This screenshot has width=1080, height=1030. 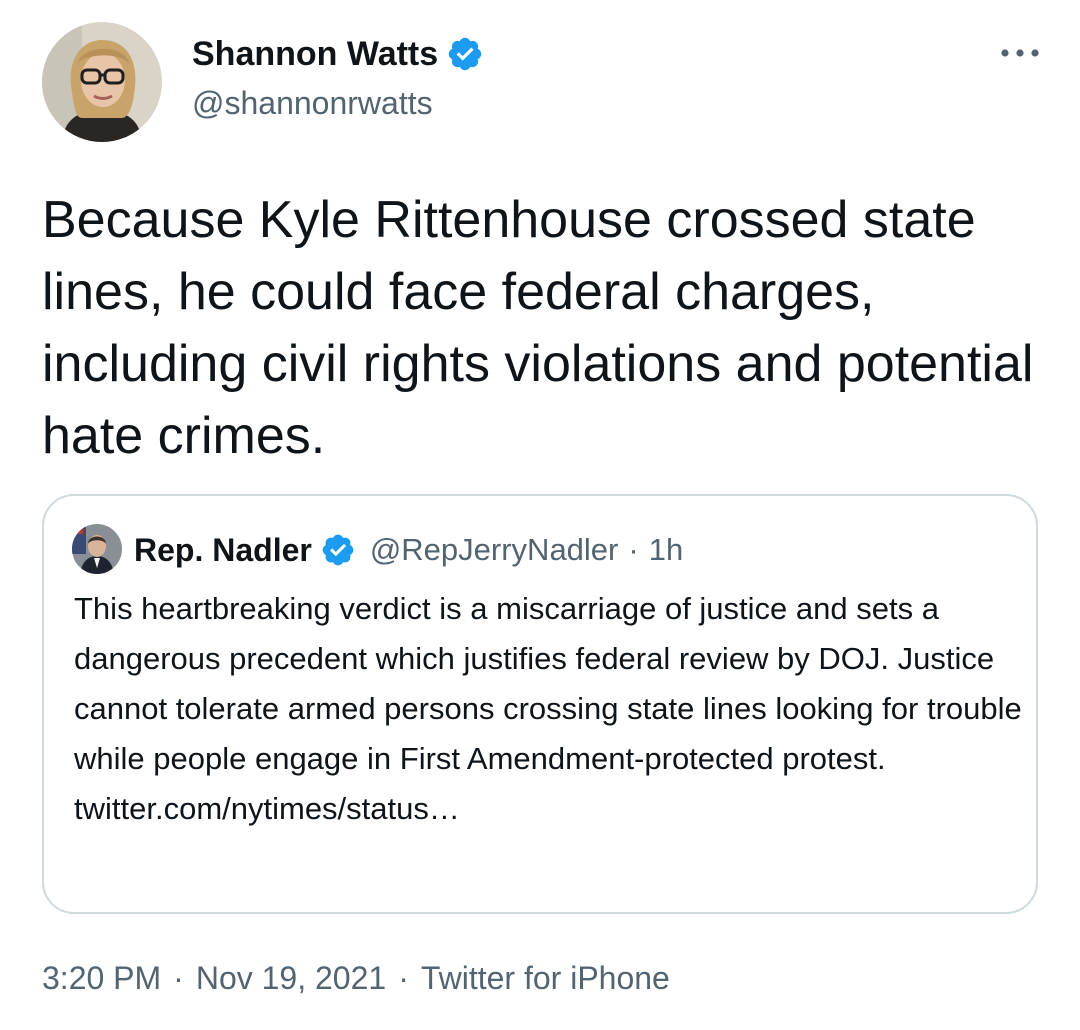 I want to click on tweet-time: 3:20 PM, so click(x=101, y=978).